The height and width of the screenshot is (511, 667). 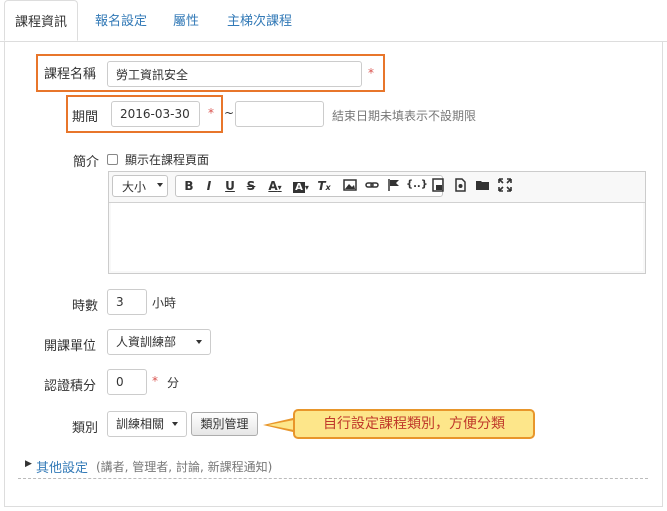 What do you see at coordinates (505, 185) in the screenshot?
I see `fullscreen-icon` at bounding box center [505, 185].